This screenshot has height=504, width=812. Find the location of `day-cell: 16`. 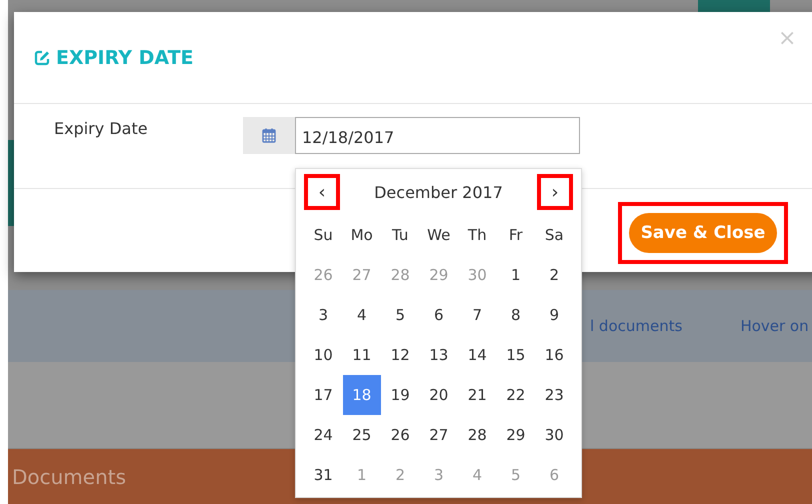

day-cell: 16 is located at coordinates (554, 355).